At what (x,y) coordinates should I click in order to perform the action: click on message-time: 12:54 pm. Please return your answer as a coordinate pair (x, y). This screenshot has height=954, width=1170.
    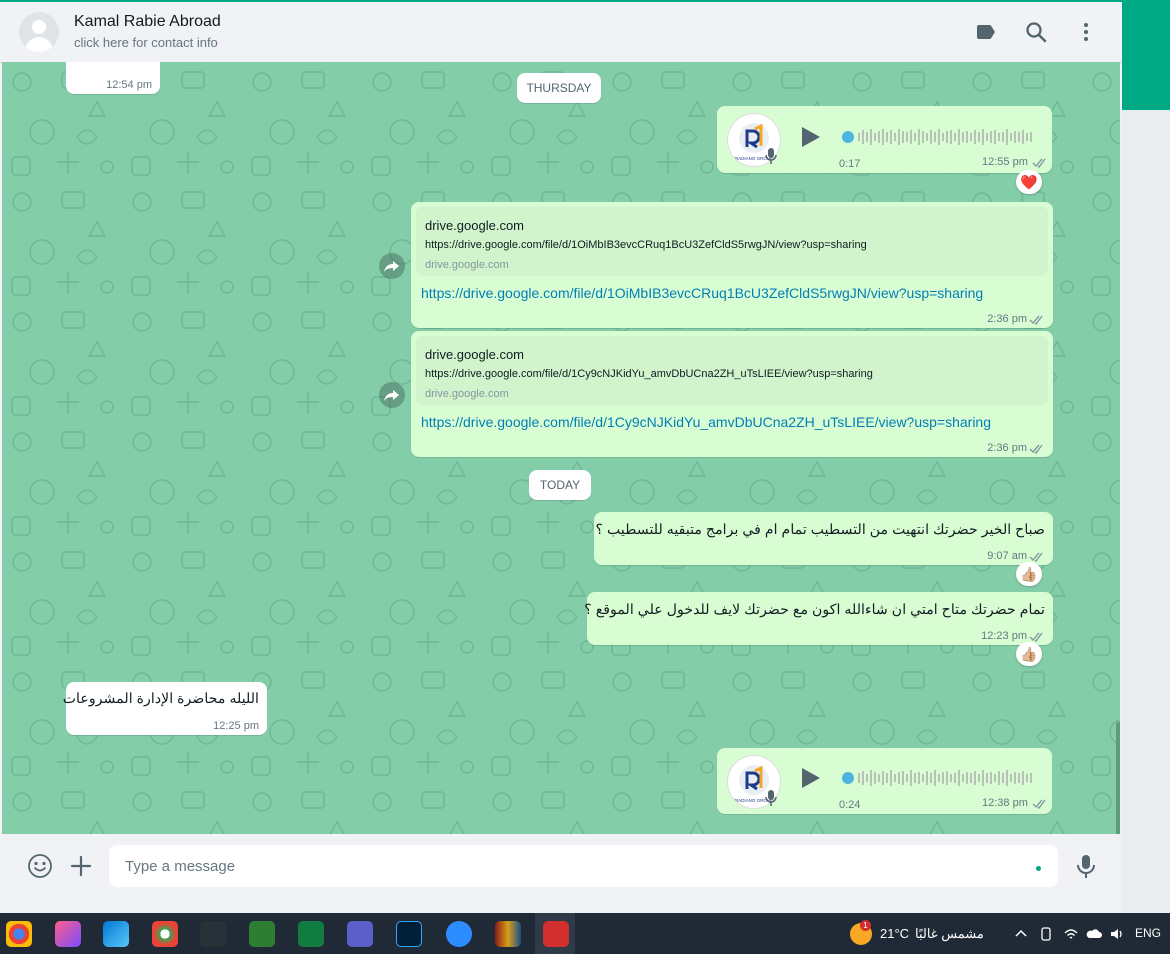
    Looking at the image, I should click on (129, 85).